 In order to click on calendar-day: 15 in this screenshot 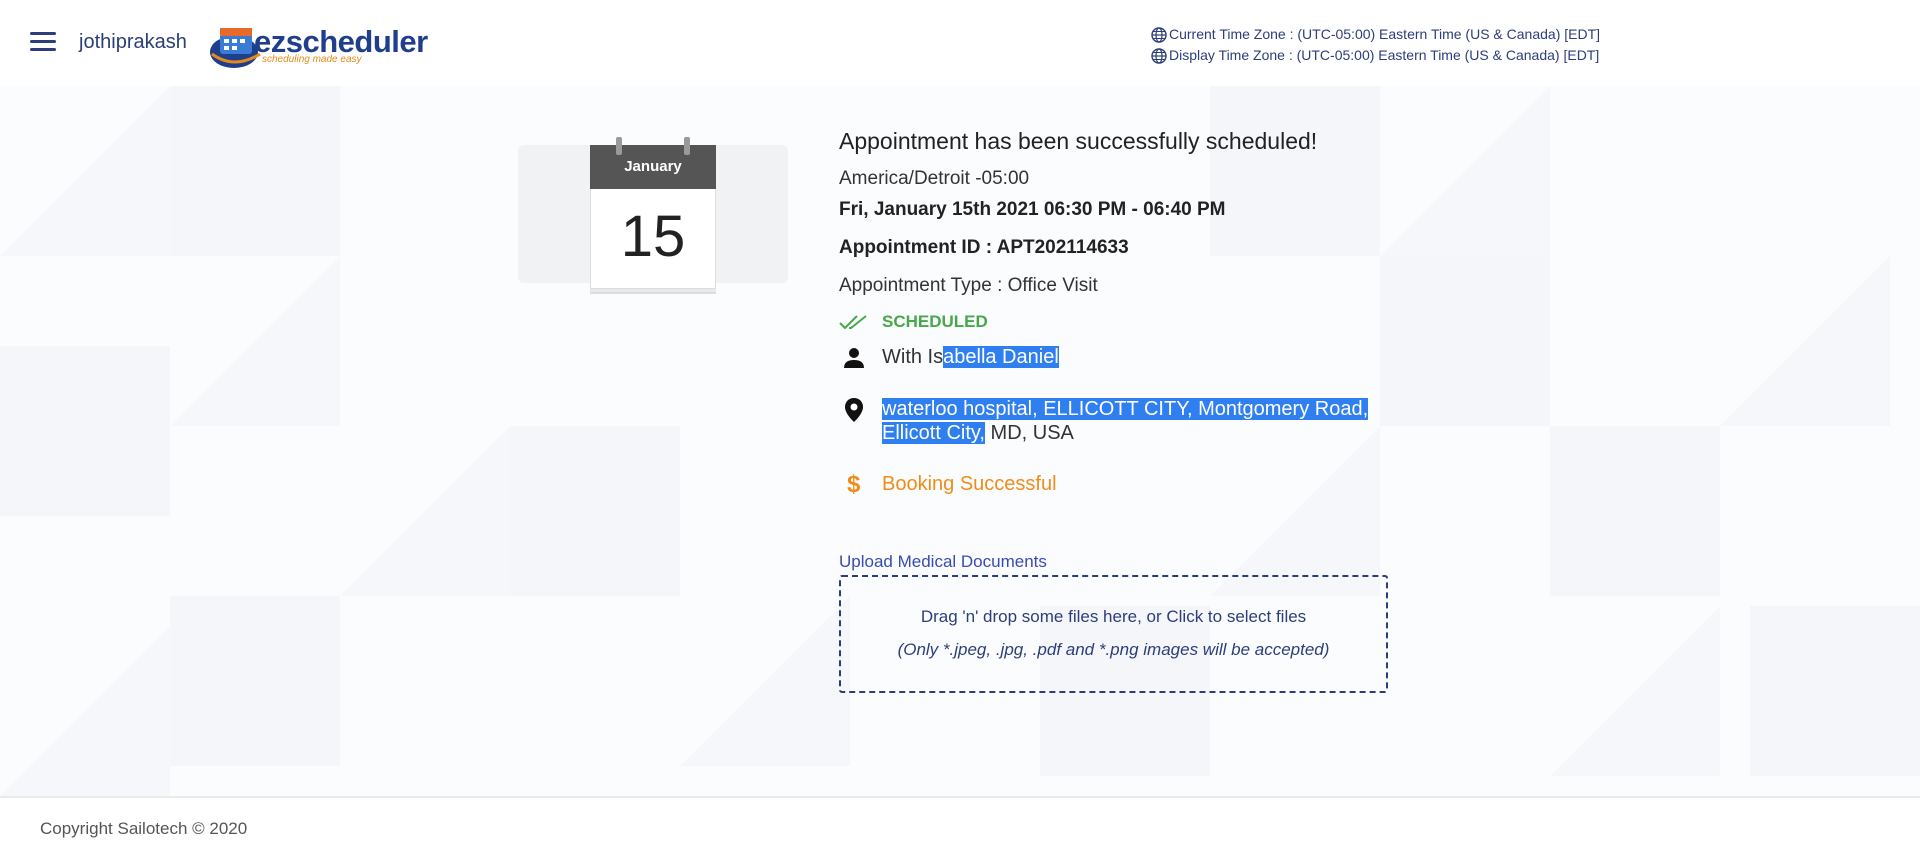, I will do `click(653, 239)`.